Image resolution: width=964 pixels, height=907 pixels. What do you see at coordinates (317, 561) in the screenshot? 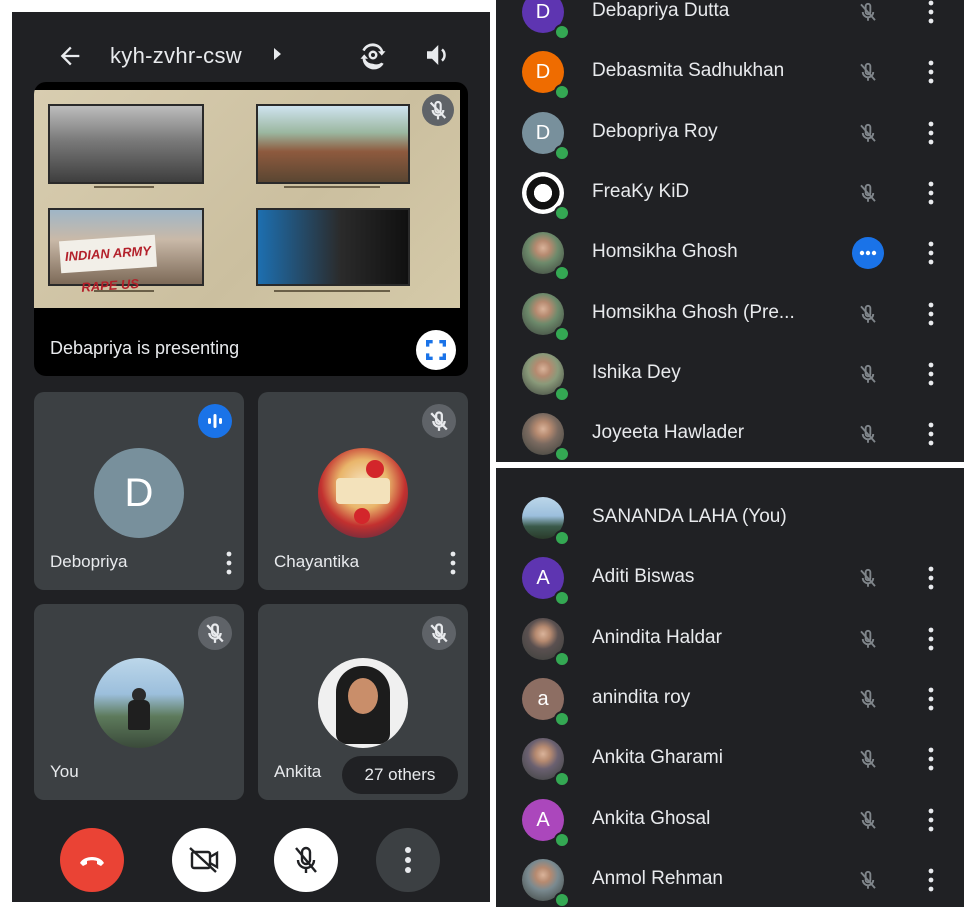
I see `tile-name: Chayantika` at bounding box center [317, 561].